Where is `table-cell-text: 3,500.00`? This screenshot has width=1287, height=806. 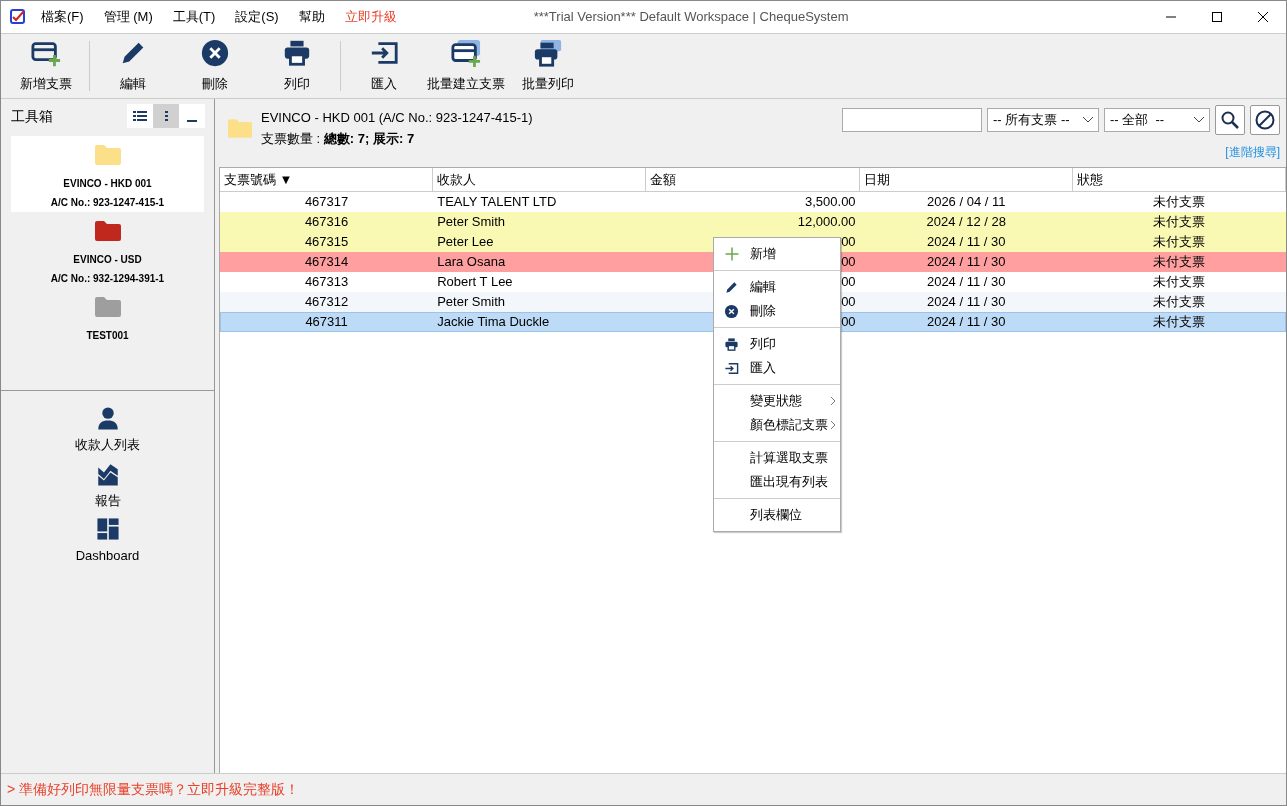 table-cell-text: 3,500.00 is located at coordinates (830, 202).